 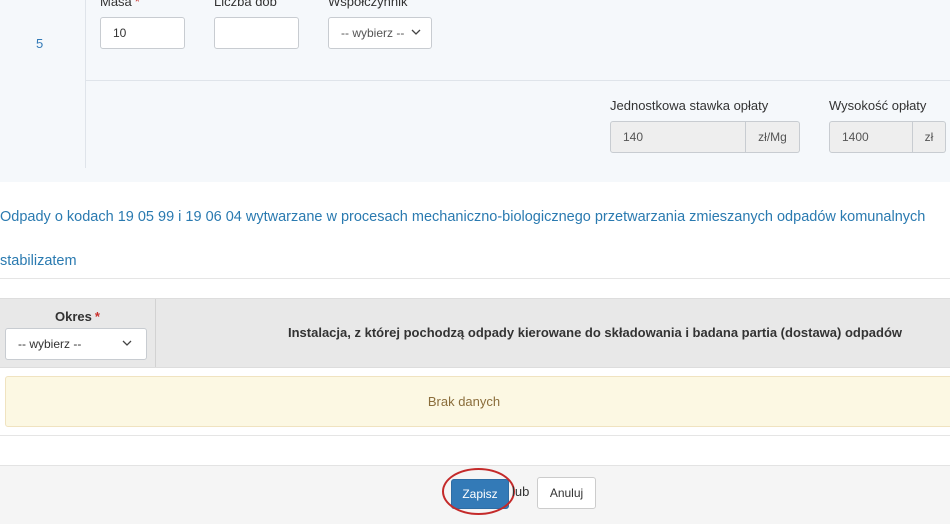 What do you see at coordinates (477, 401) in the screenshot?
I see `no-data-alert: Brak danych` at bounding box center [477, 401].